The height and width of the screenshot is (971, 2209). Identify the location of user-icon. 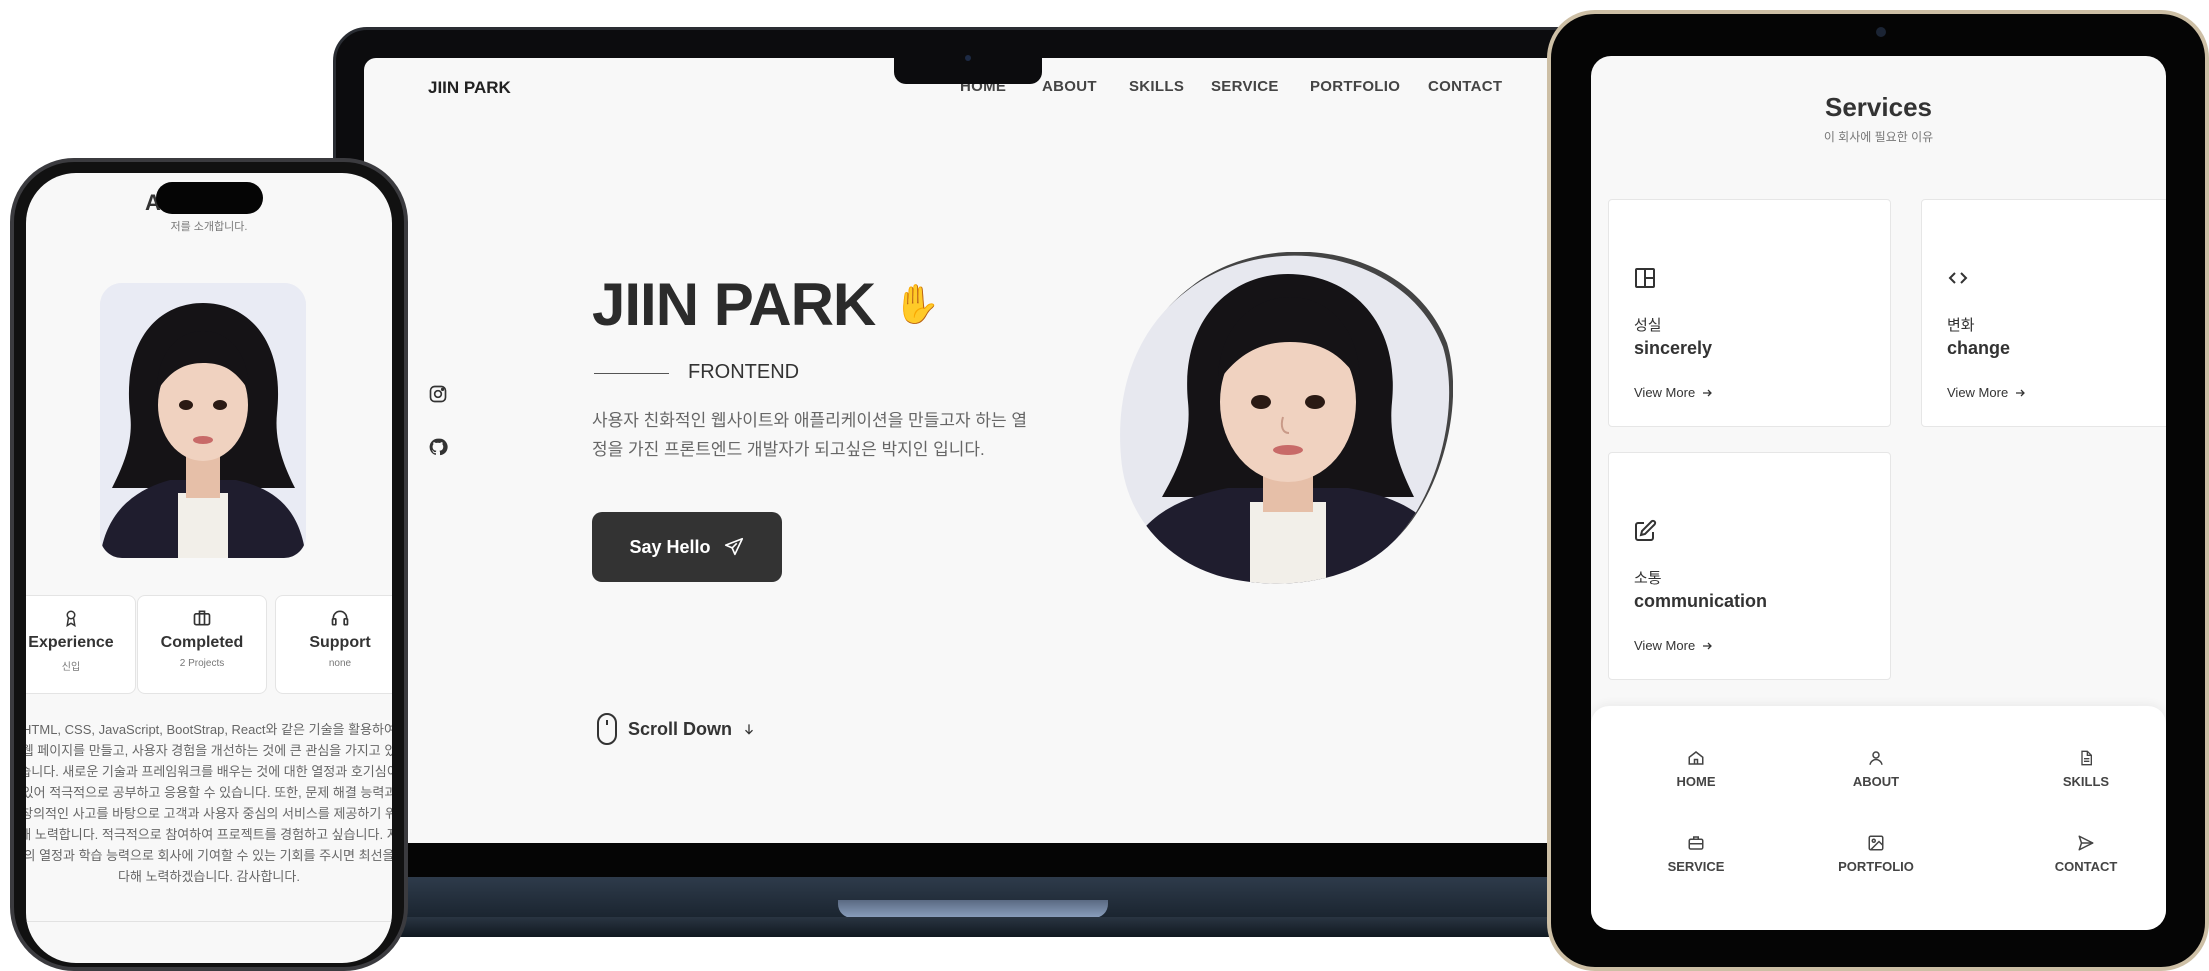
(1876, 758).